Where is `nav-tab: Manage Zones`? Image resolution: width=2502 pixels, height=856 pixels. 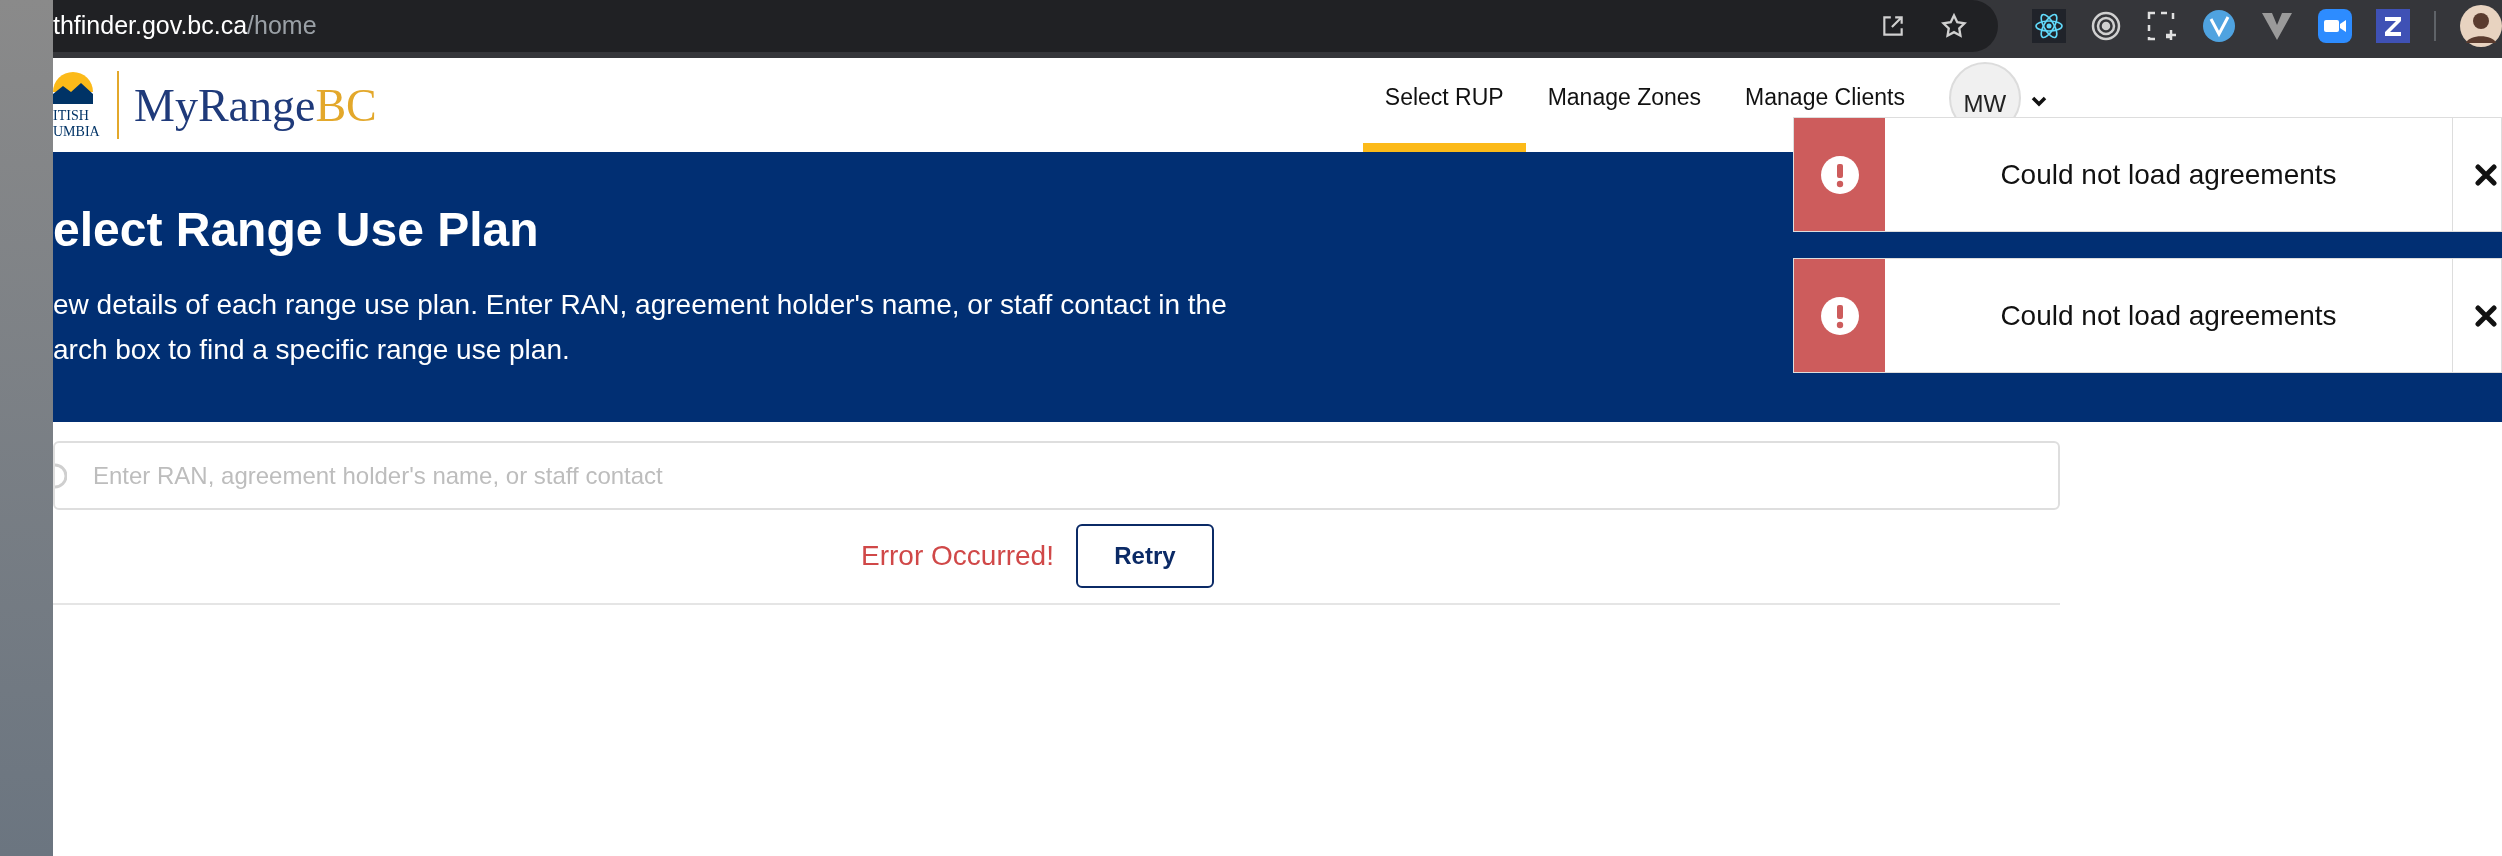
nav-tab: Manage Zones is located at coordinates (1624, 105).